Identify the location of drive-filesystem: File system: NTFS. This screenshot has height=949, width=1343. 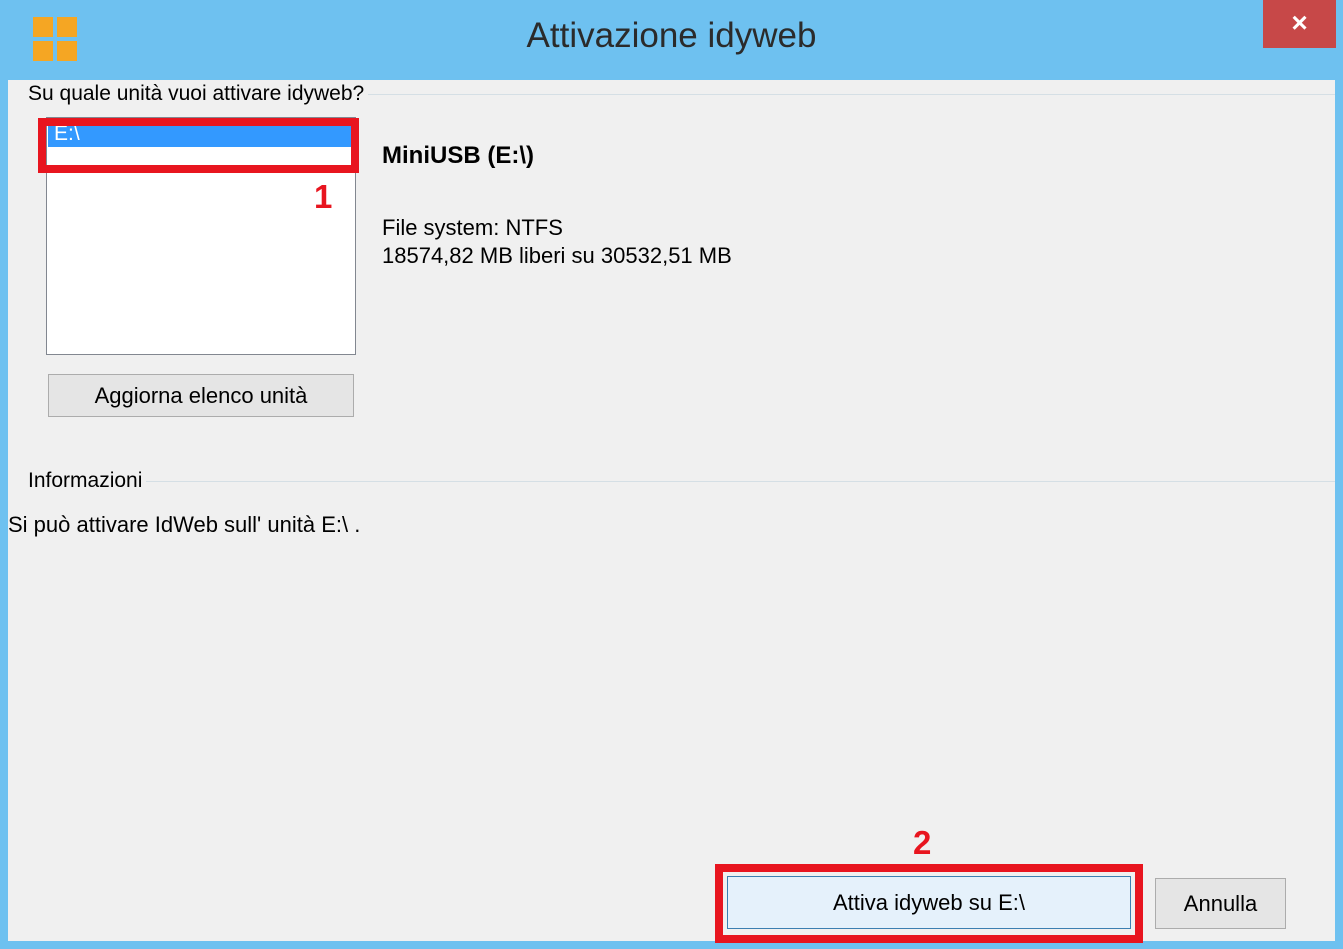
(472, 227).